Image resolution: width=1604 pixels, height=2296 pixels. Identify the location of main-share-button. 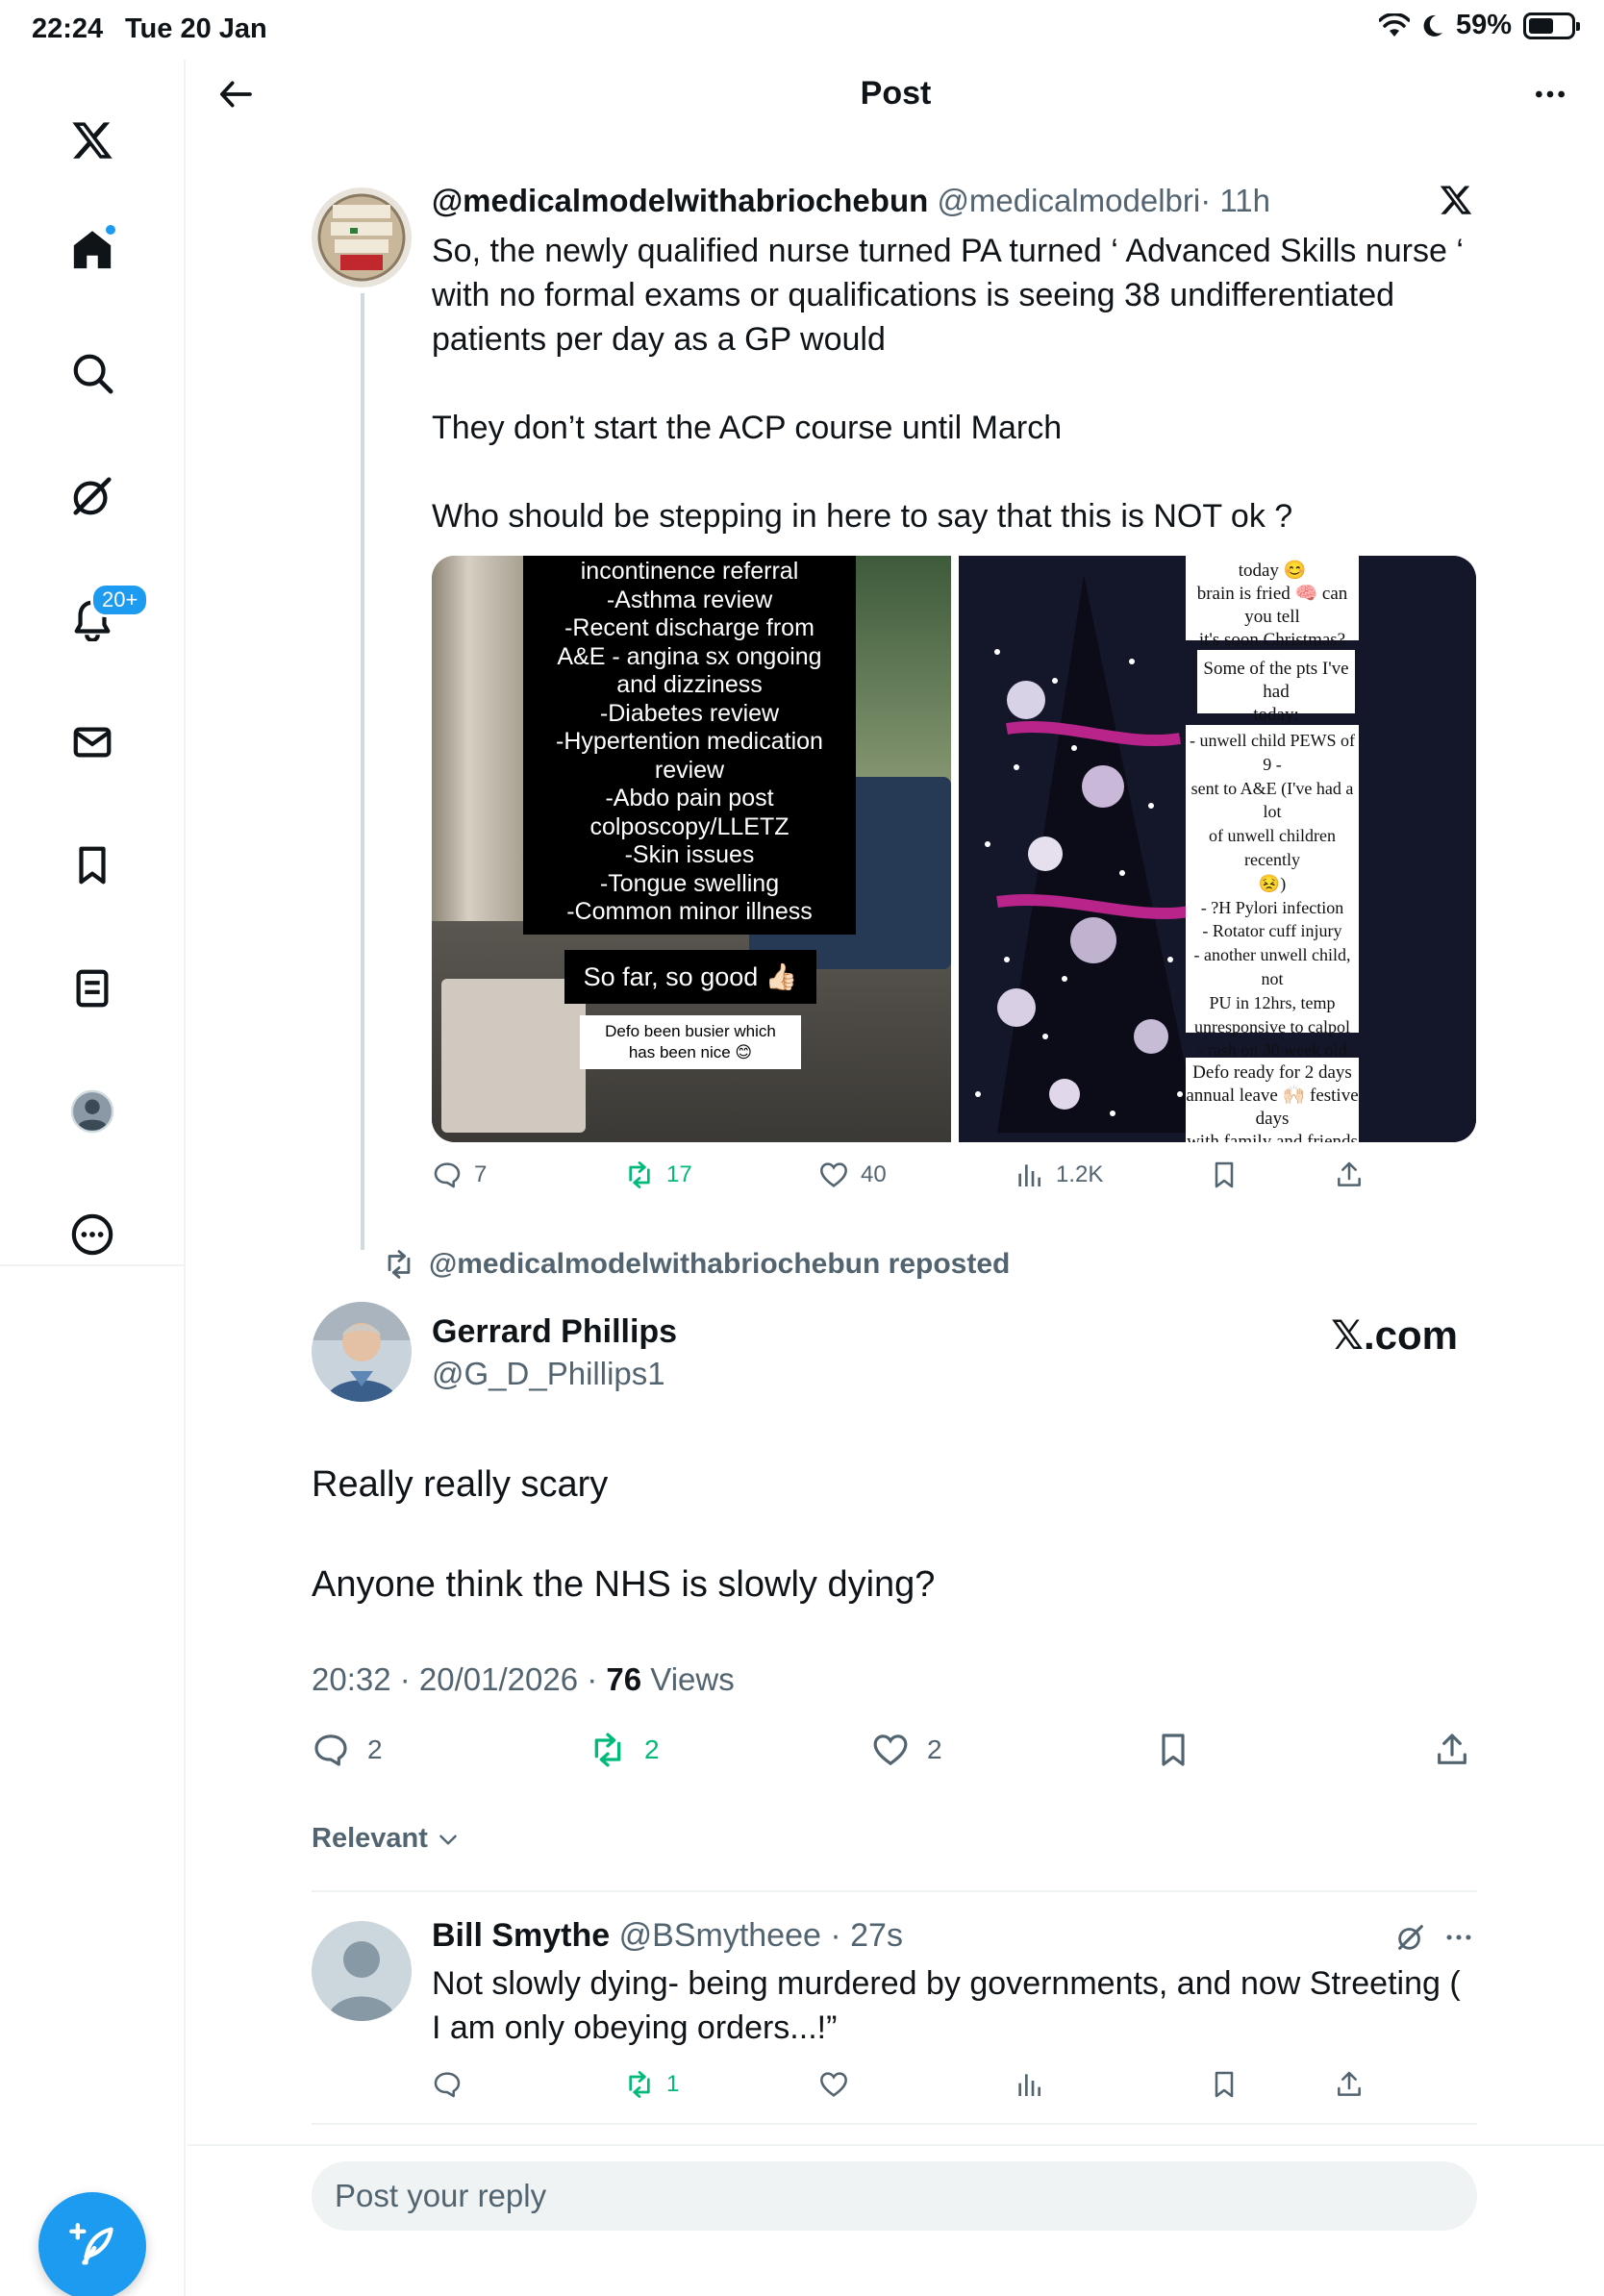
(1452, 1750).